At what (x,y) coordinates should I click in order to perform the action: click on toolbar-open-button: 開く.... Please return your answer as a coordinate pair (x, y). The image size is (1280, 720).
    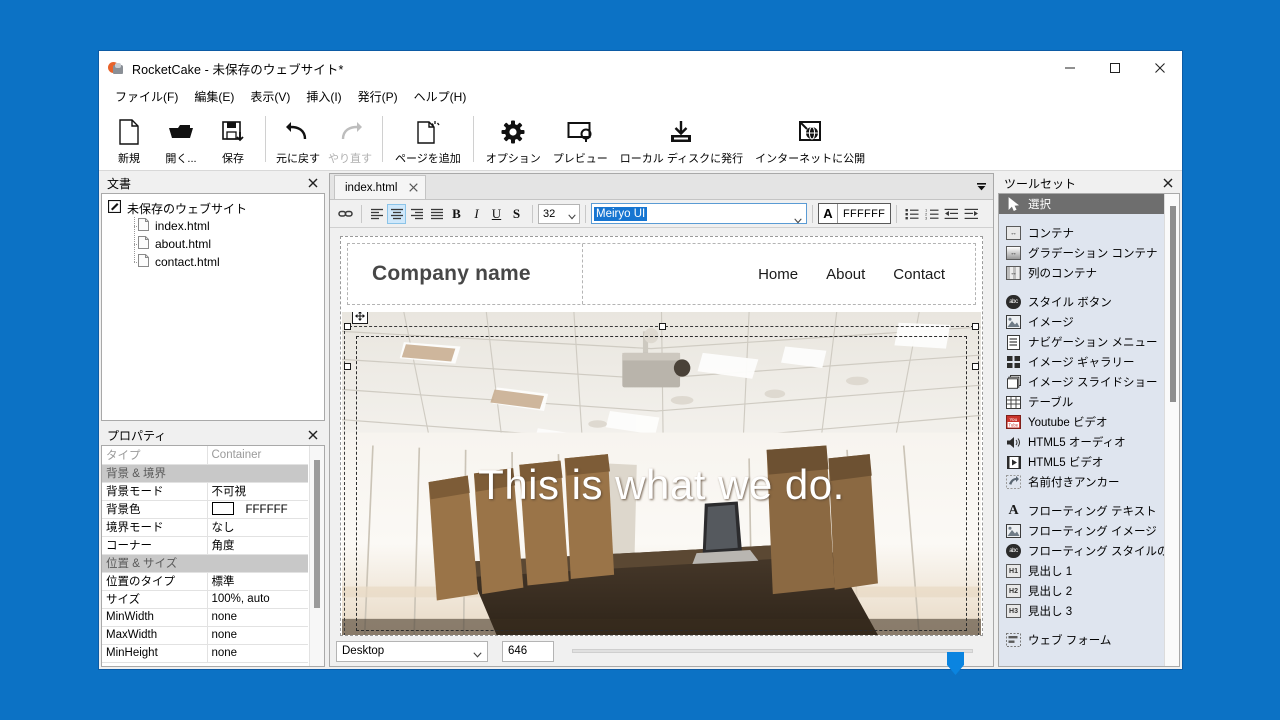
    Looking at the image, I should click on (181, 140).